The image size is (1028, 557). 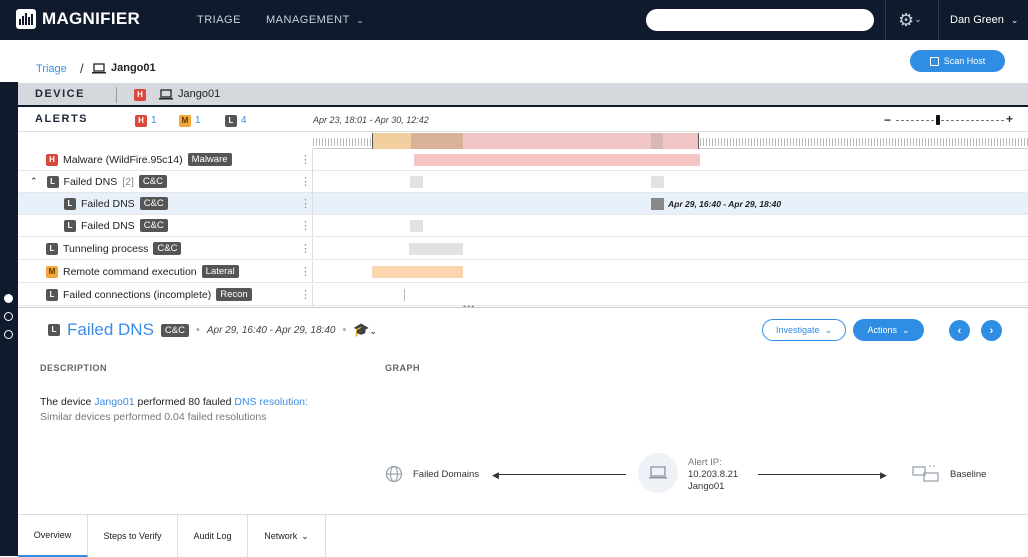 I want to click on alert-row: M Remote command execution Lateral ⋮, so click(x=523, y=272).